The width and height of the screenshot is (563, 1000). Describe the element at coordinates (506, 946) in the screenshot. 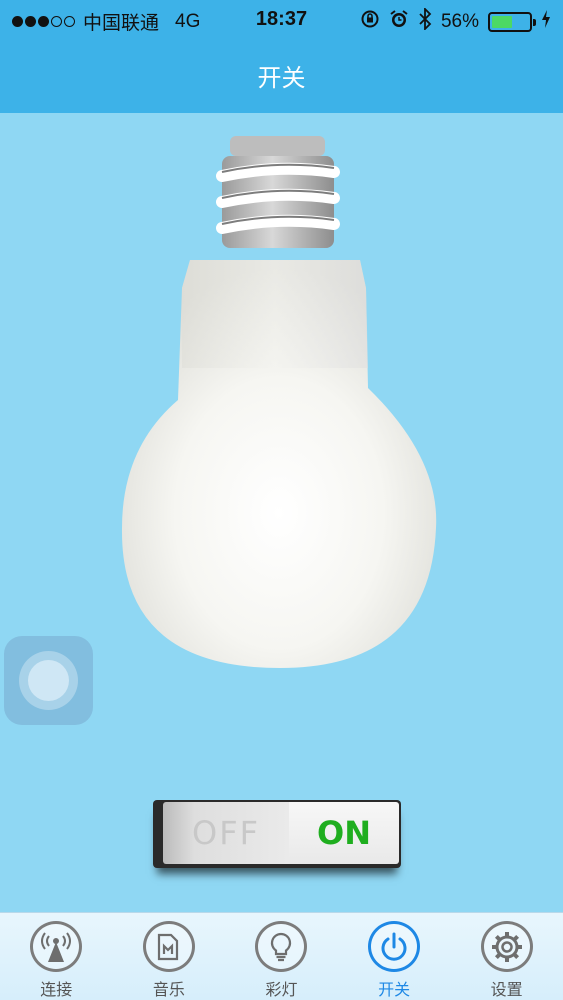

I see `gear-icon` at that location.